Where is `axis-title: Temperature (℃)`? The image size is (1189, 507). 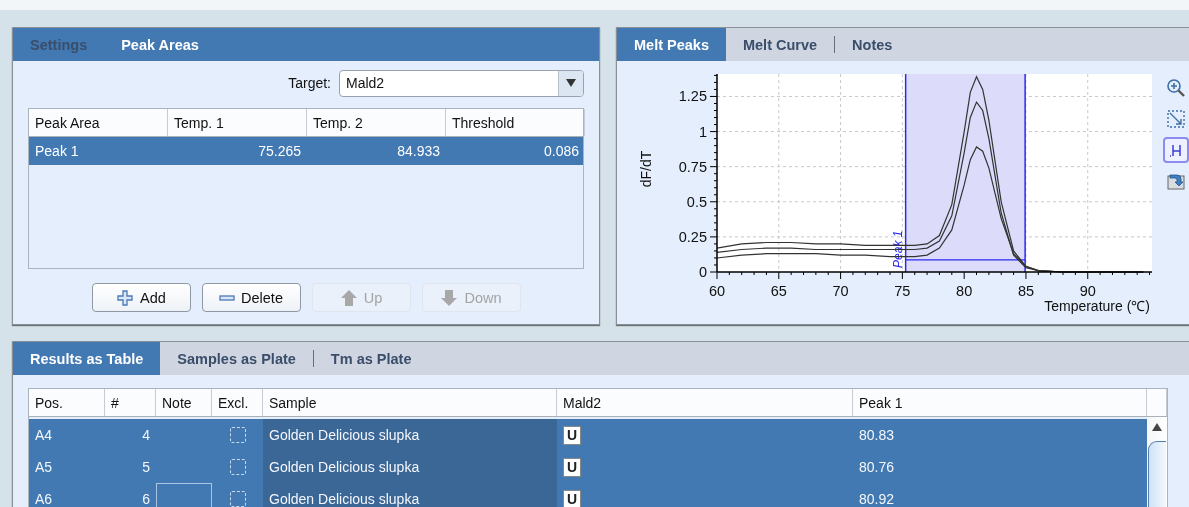
axis-title: Temperature (℃) is located at coordinates (1097, 306).